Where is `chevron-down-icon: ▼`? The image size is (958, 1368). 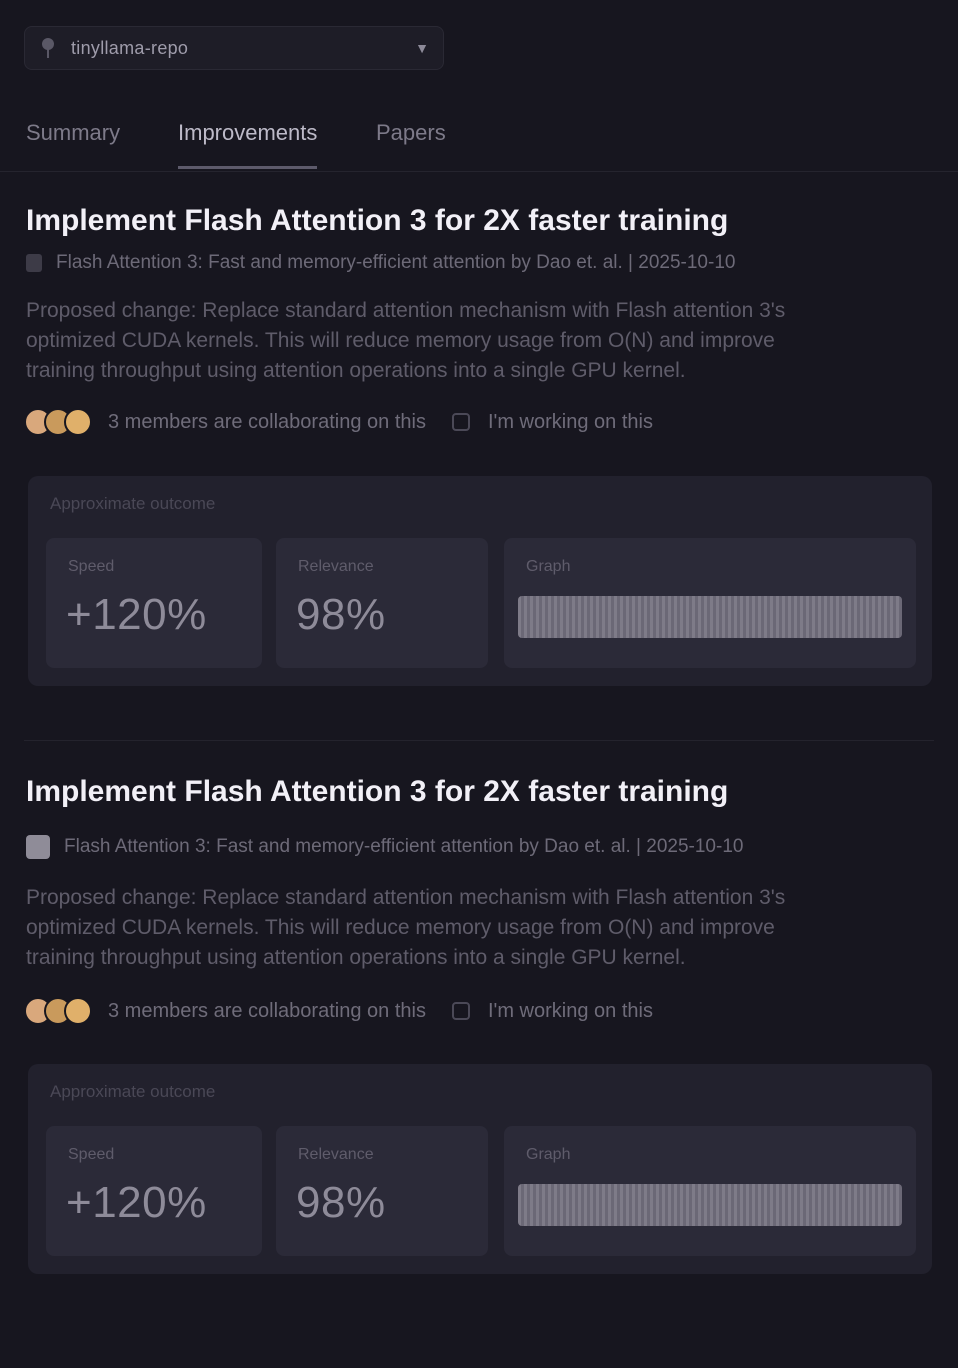
chevron-down-icon: ▼ is located at coordinates (422, 48).